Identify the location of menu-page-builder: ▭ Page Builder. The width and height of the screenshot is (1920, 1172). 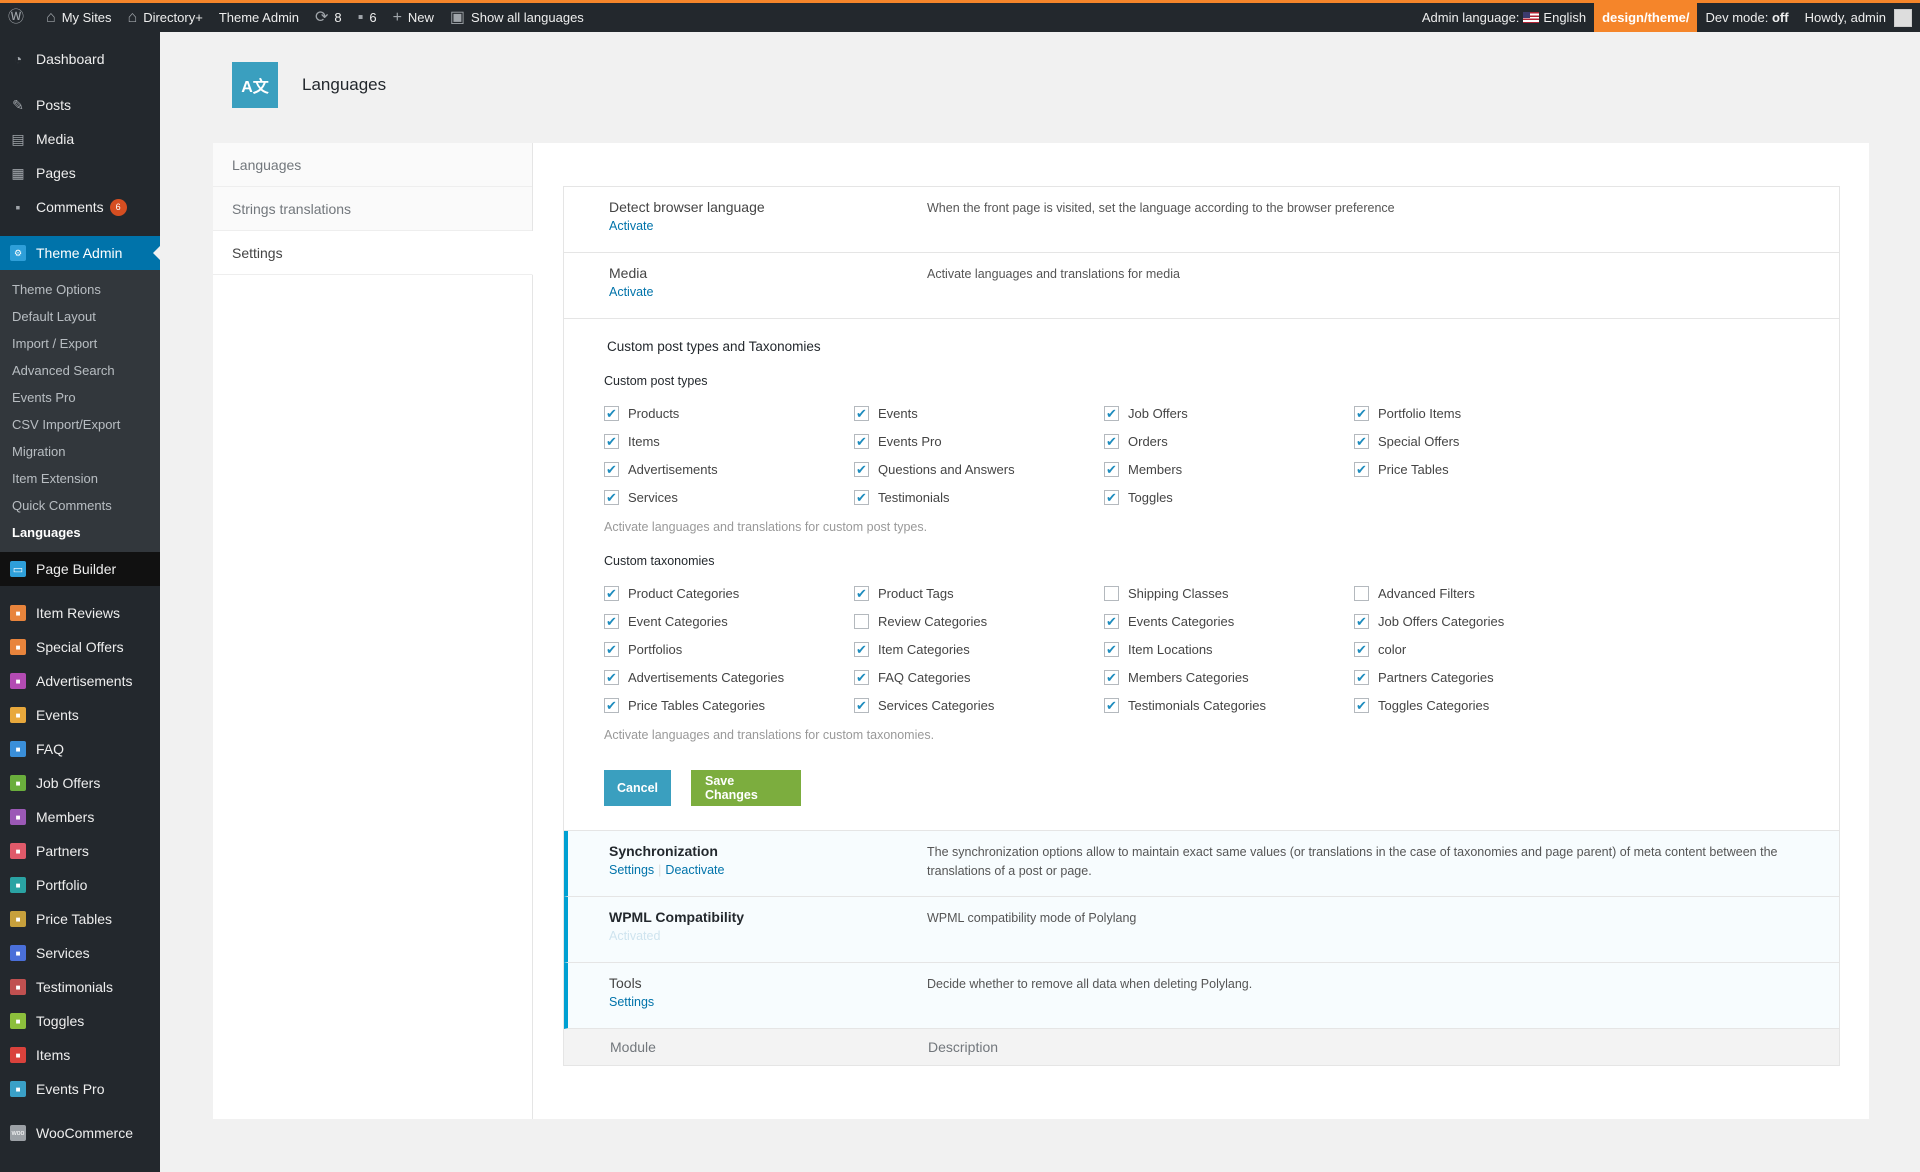
(80, 569).